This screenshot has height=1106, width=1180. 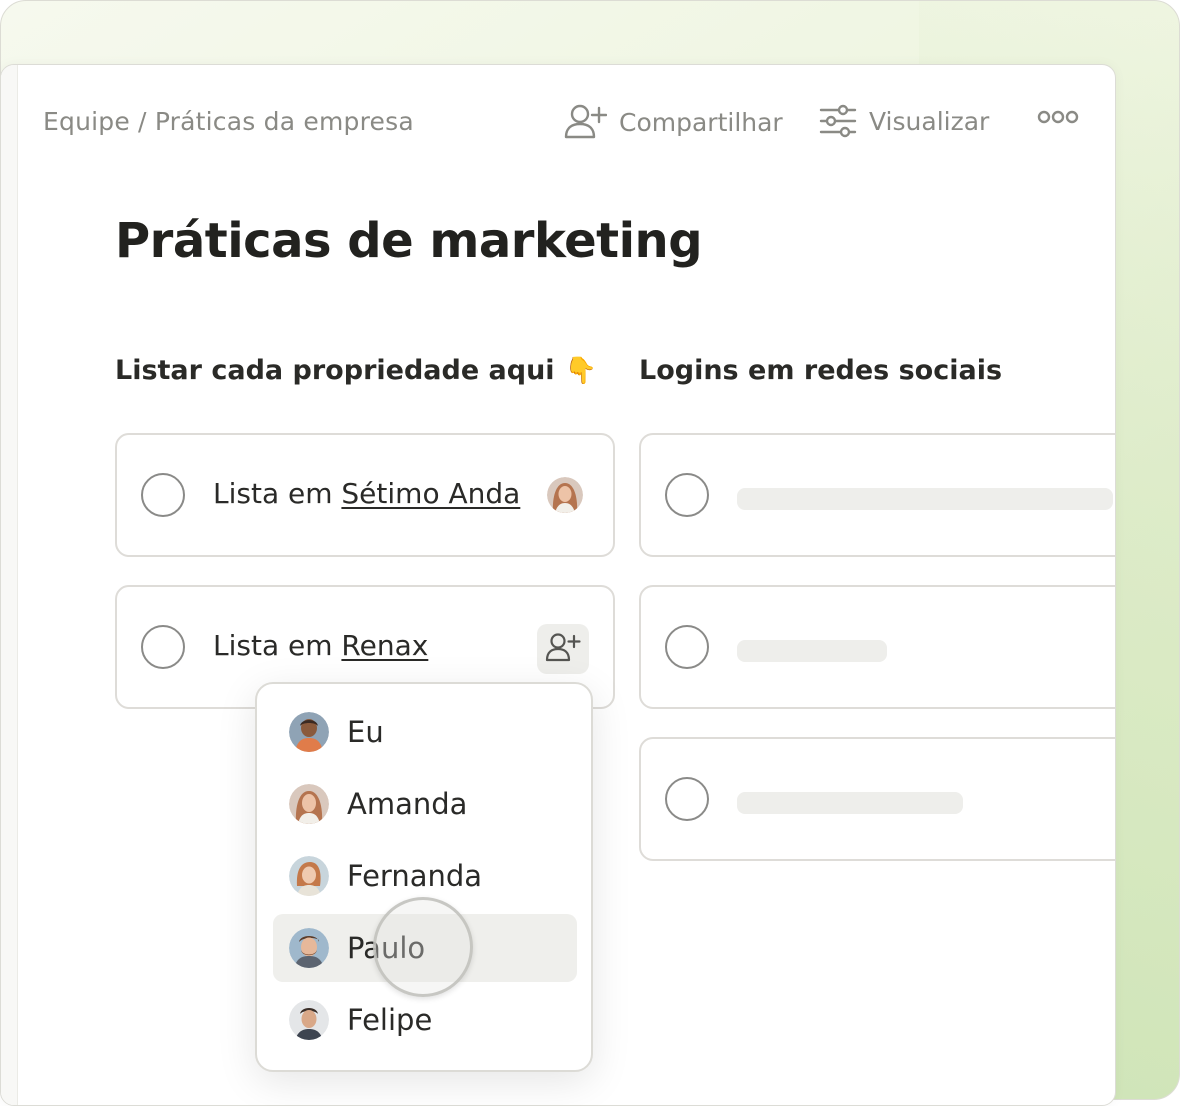 I want to click on task-link: Renax, so click(x=384, y=645).